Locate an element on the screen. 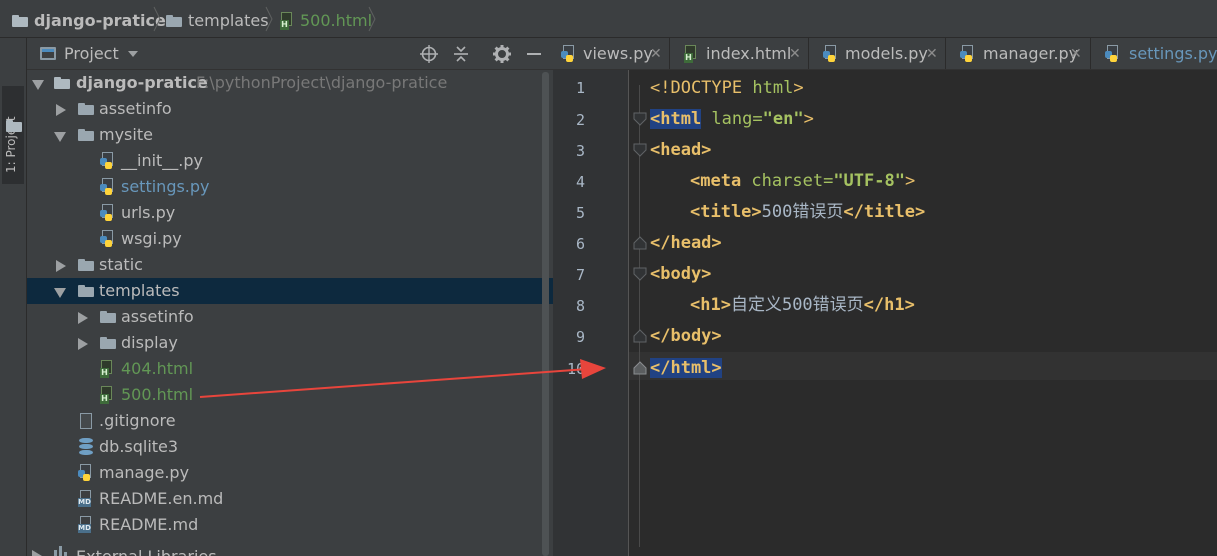 This screenshot has height=556, width=1217. tree-item-label: assetinfo is located at coordinates (157, 316).